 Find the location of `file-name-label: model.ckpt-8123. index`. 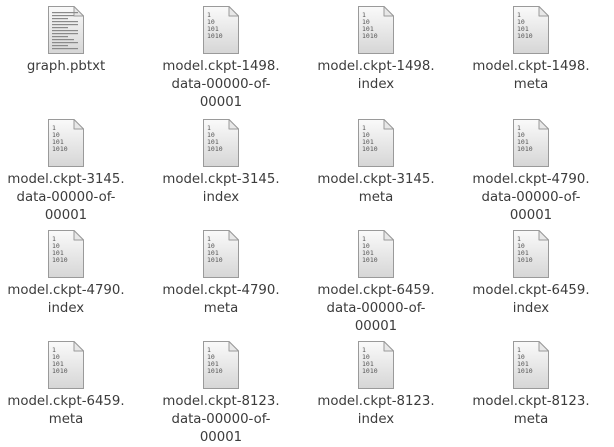

file-name-label: model.ckpt-8123. index is located at coordinates (376, 411).